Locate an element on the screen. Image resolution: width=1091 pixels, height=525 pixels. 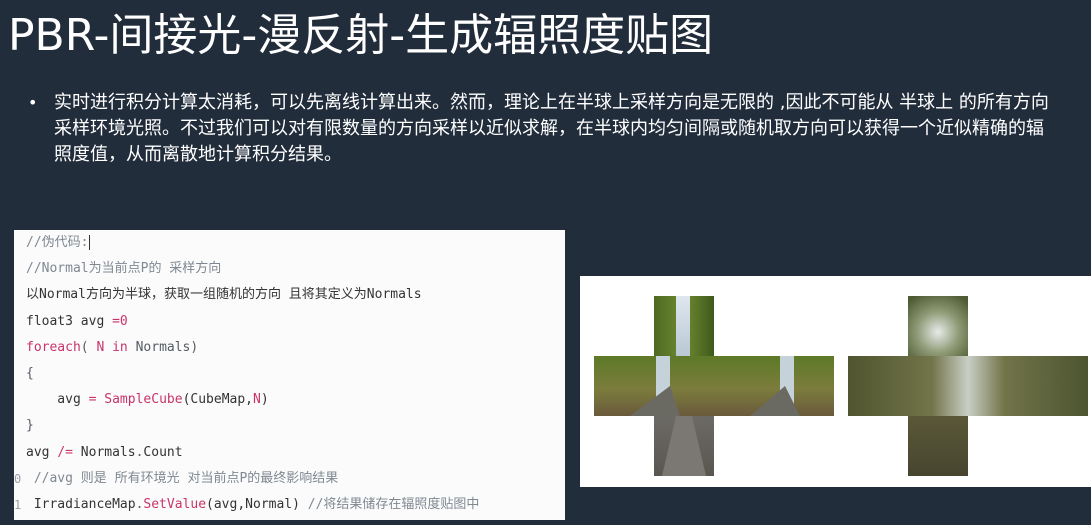
code-line: 以Normal方向为半球，获取一组随机的方向 且将其定义为Normals is located at coordinates (224, 295).